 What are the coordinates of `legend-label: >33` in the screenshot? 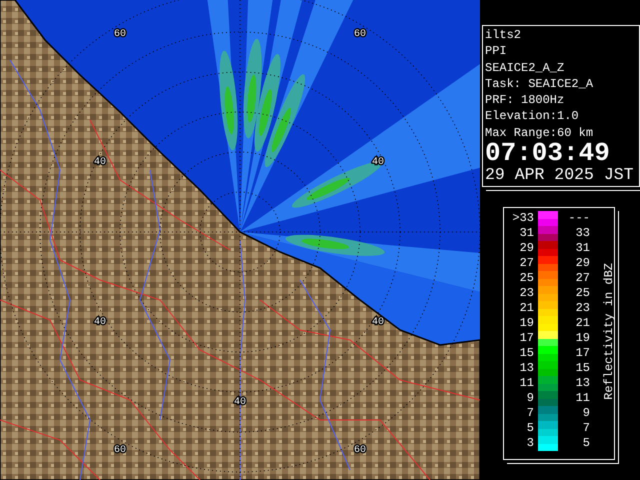 It's located at (522, 218).